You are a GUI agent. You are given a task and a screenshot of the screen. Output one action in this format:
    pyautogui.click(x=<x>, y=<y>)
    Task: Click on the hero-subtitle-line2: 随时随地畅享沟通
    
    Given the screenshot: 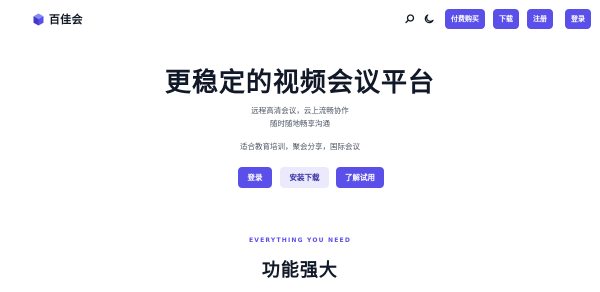 What is the action you would take?
    pyautogui.click(x=300, y=123)
    